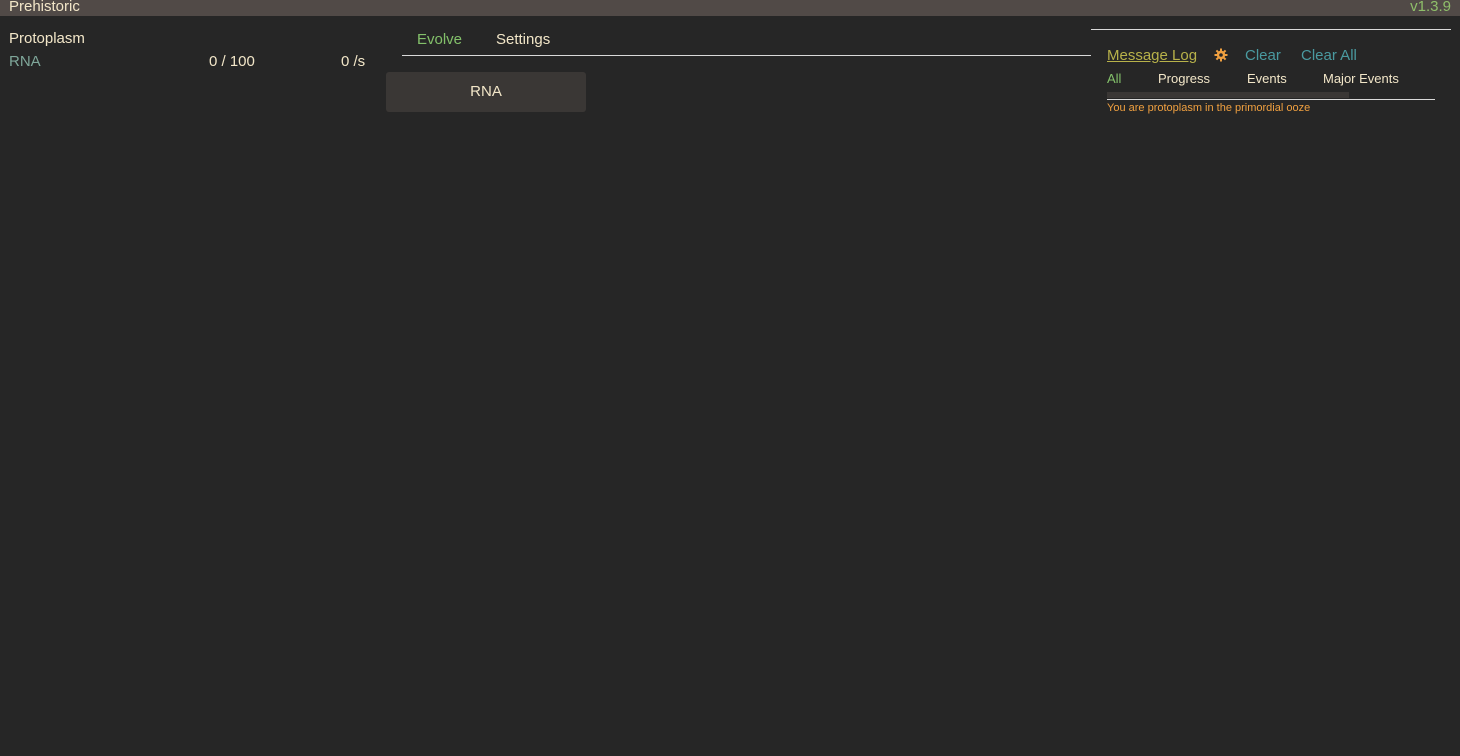 The width and height of the screenshot is (1460, 756). What do you see at coordinates (439, 40) in the screenshot?
I see `tab-evolve: Evolve` at bounding box center [439, 40].